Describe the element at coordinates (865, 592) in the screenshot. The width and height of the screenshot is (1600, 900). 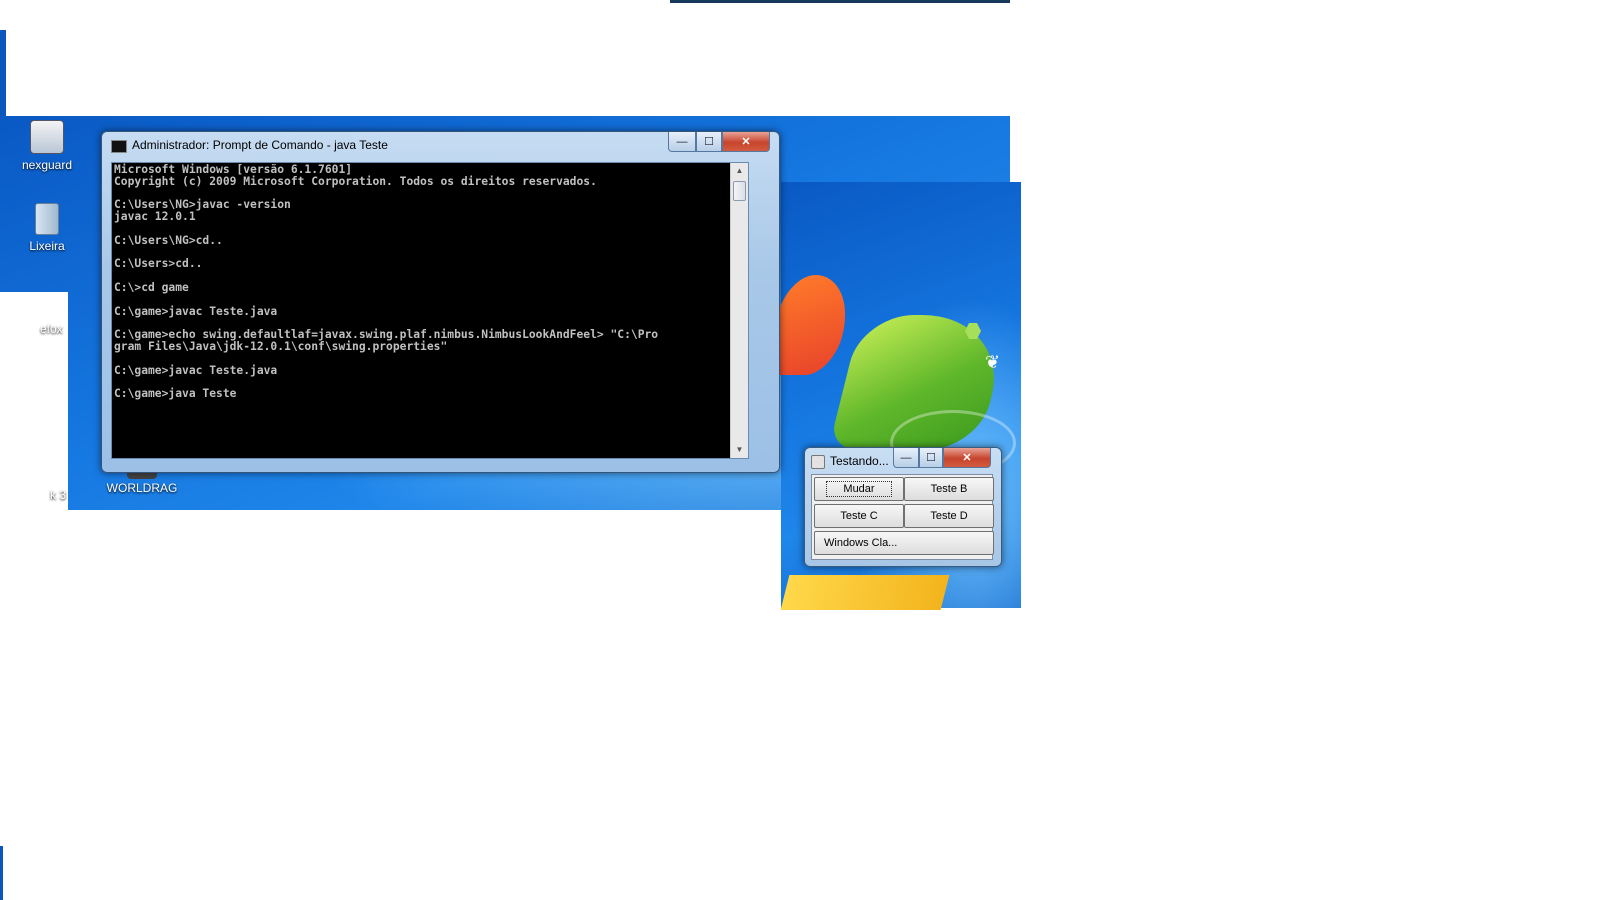
I see `windows-logo-yellow` at that location.